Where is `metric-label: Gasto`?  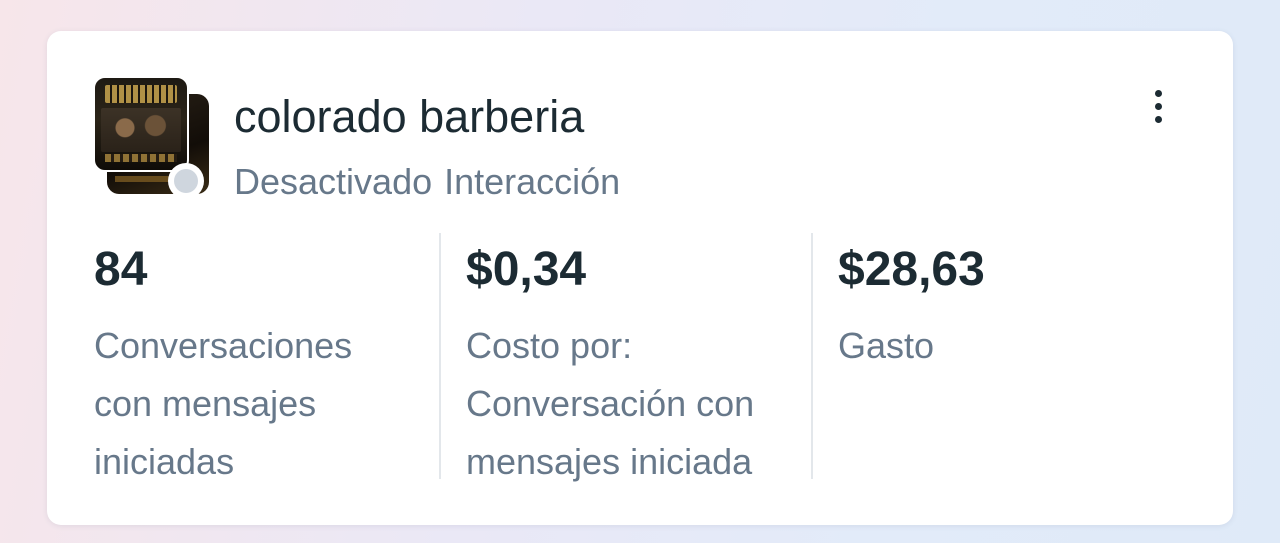 metric-label: Gasto is located at coordinates (886, 345).